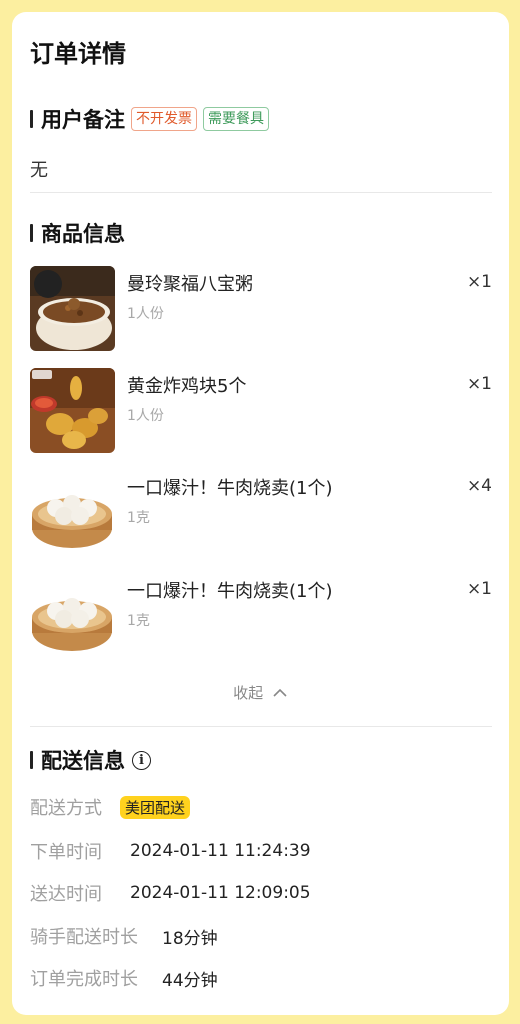  I want to click on remarks-title: 用户备注, so click(83, 120).